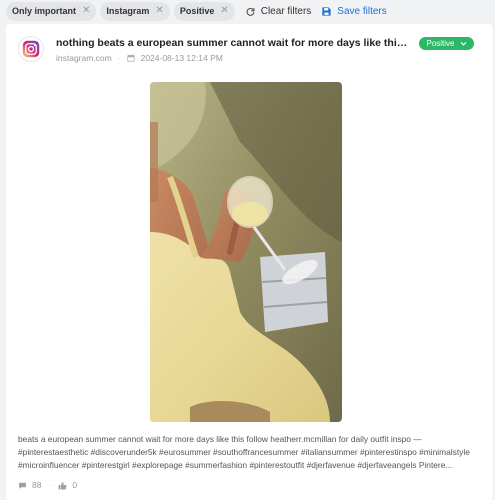 The width and height of the screenshot is (495, 500). Describe the element at coordinates (84, 58) in the screenshot. I see `post-source: instagram.com` at that location.